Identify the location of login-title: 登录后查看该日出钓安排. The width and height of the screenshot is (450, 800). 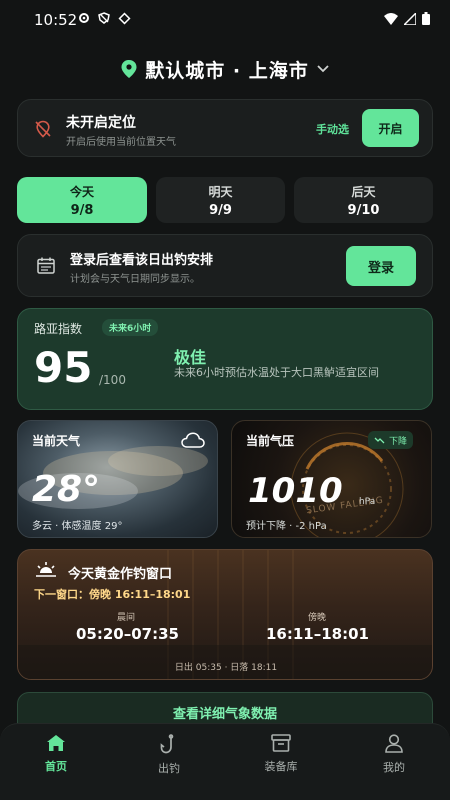
(142, 260).